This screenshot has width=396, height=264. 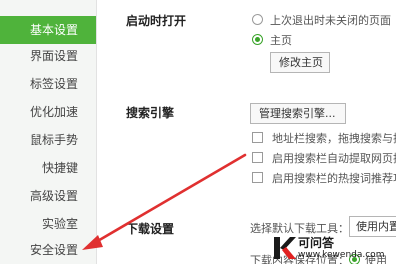 I want to click on sidebar-item-advanced-settings: 高级设置, so click(x=48, y=196).